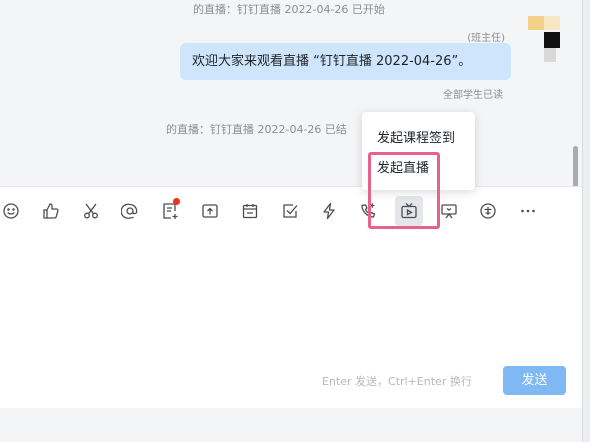 This screenshot has height=442, width=590. I want to click on chat-scrollbar, so click(575, 166).